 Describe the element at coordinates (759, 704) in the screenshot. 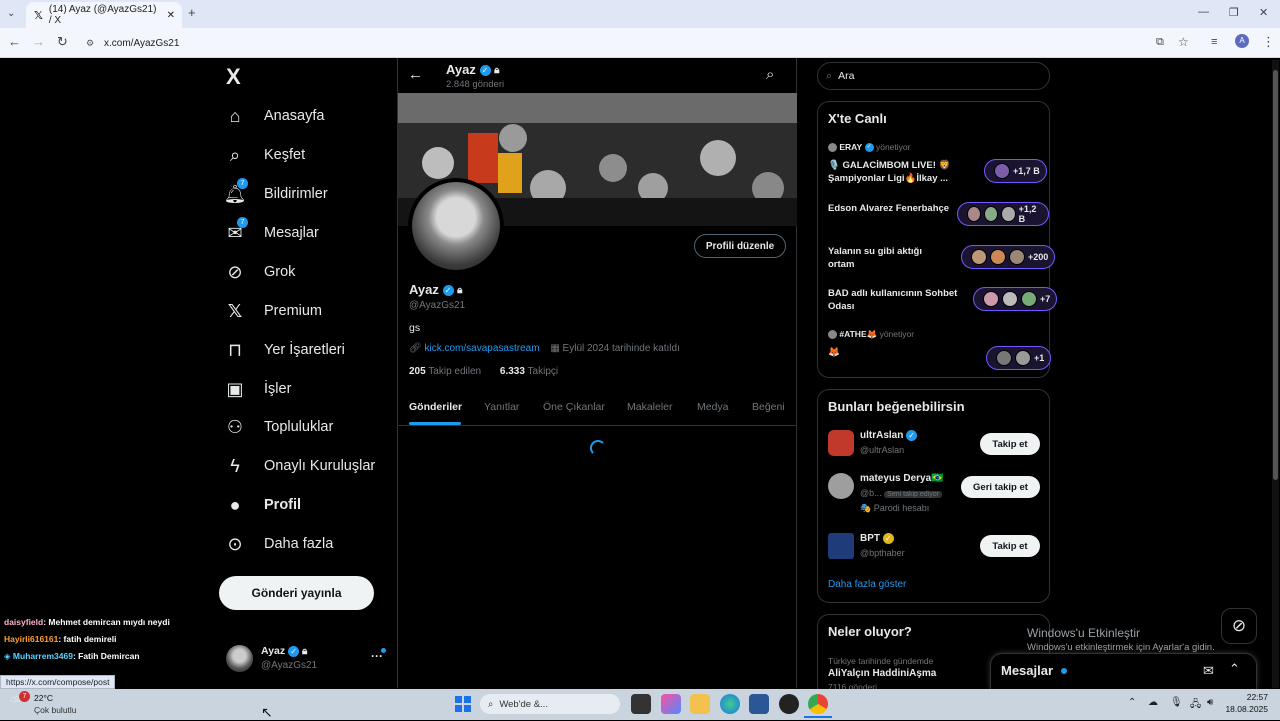

I see `store-icon` at that location.